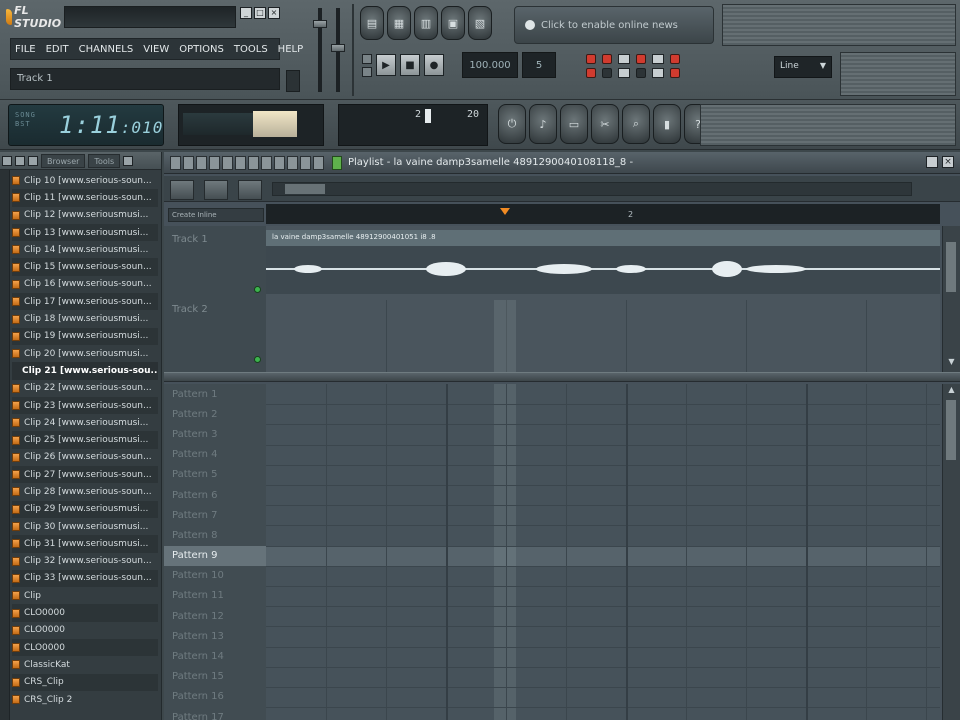 The width and height of the screenshot is (960, 720). Describe the element at coordinates (305, 162) in the screenshot. I see `view-tool-icon` at that location.